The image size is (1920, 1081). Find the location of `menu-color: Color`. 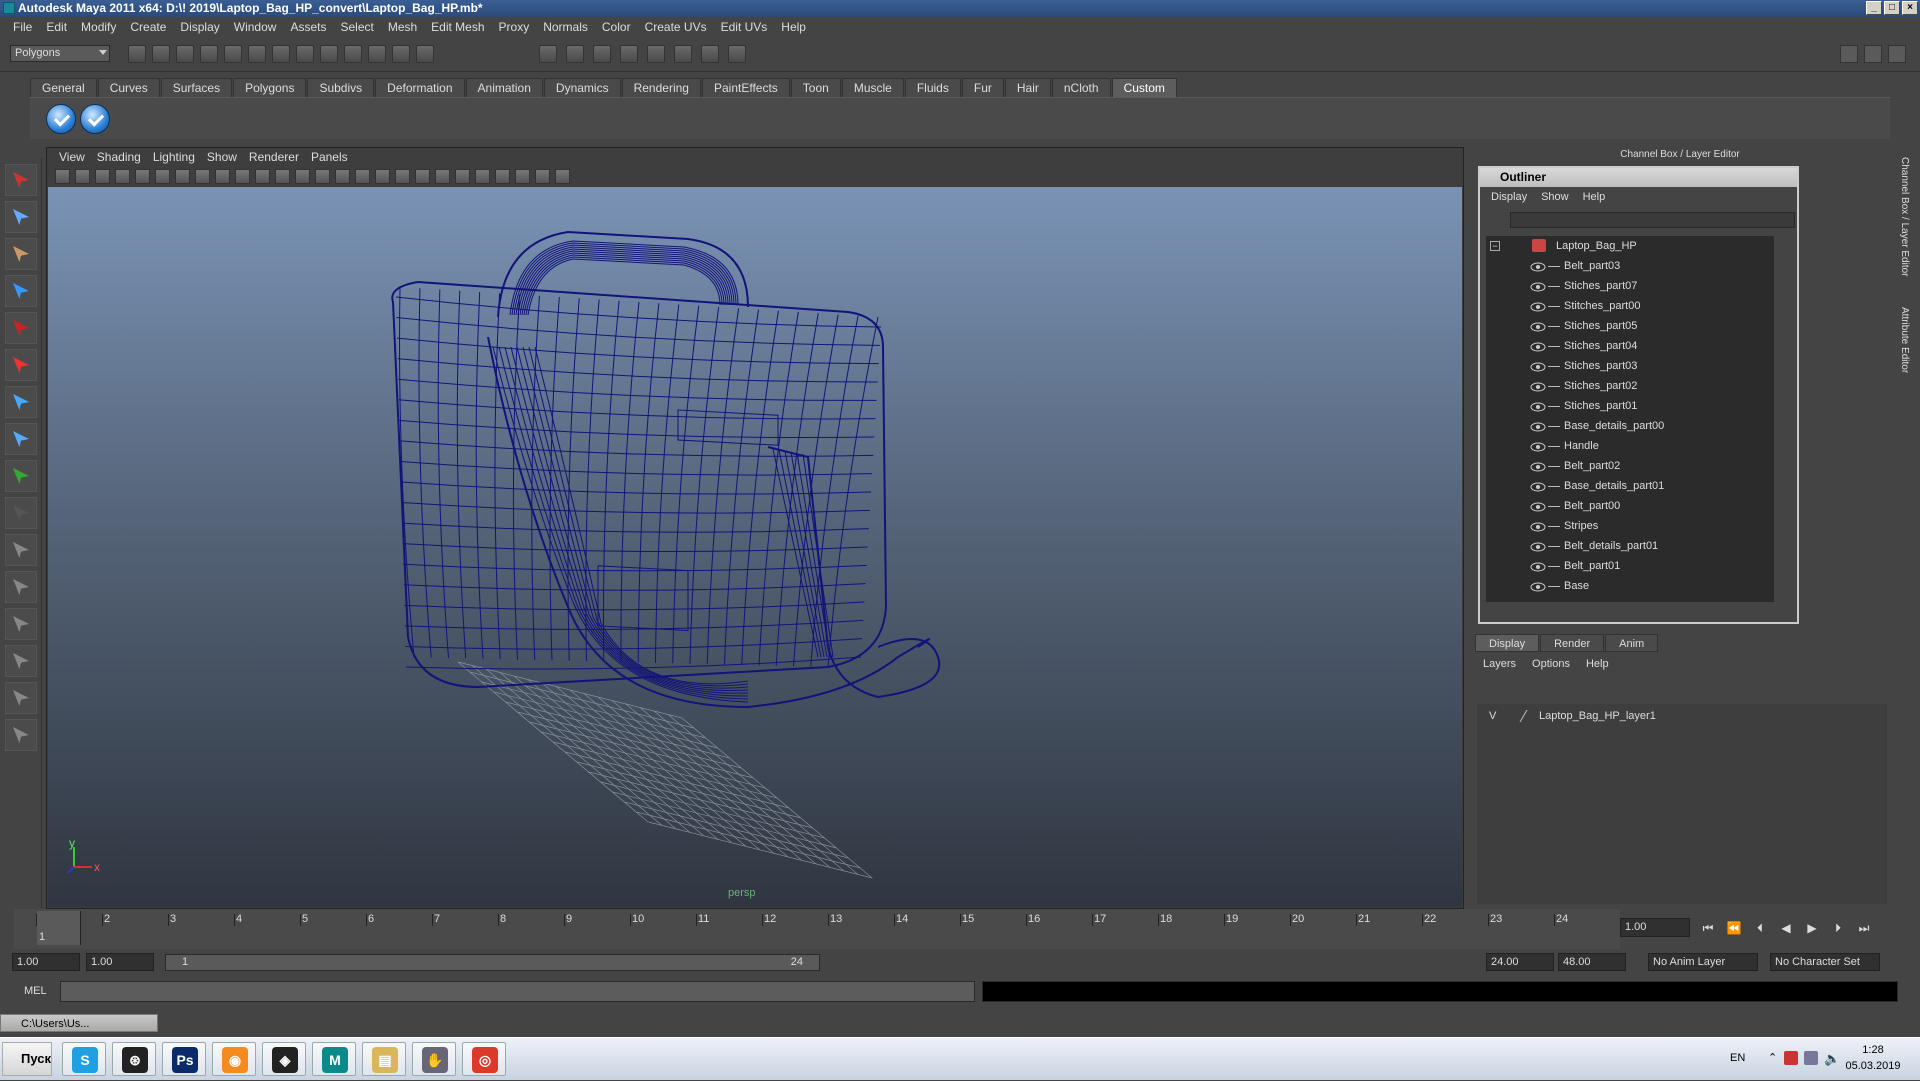

menu-color: Color is located at coordinates (616, 27).